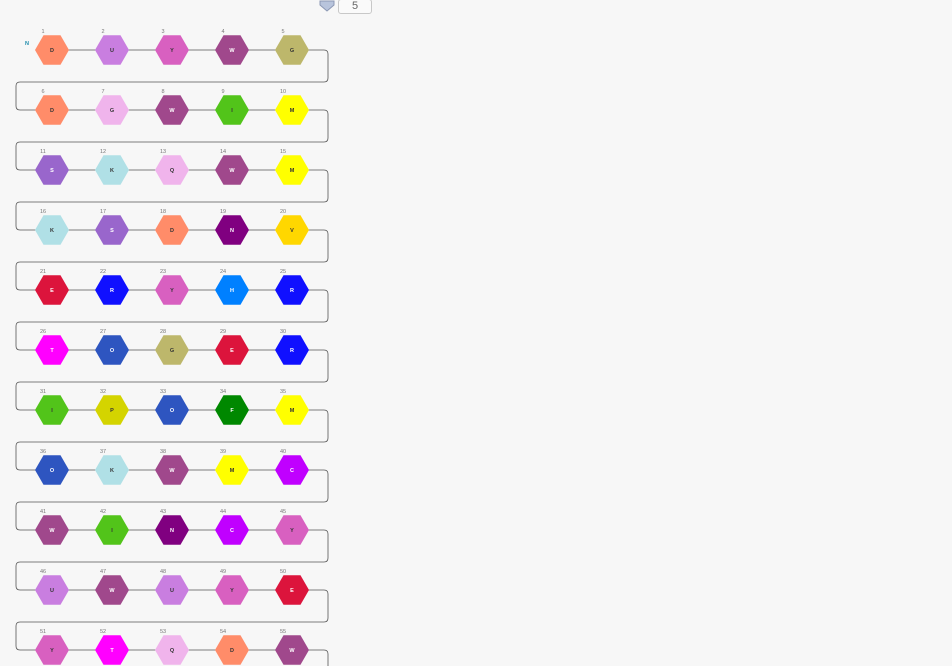 The width and height of the screenshot is (952, 666). I want to click on residue-node: N 43, so click(172, 527).